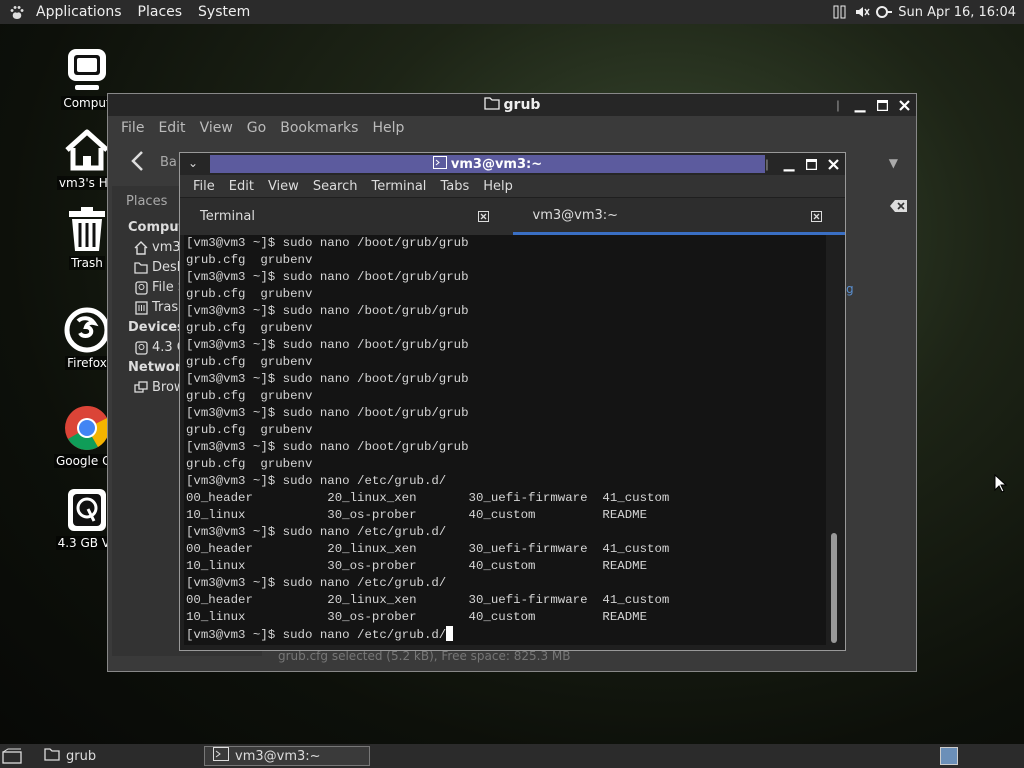 The height and width of the screenshot is (768, 1024). I want to click on system-tray: Sun Apr 16, 16:04, so click(928, 12).